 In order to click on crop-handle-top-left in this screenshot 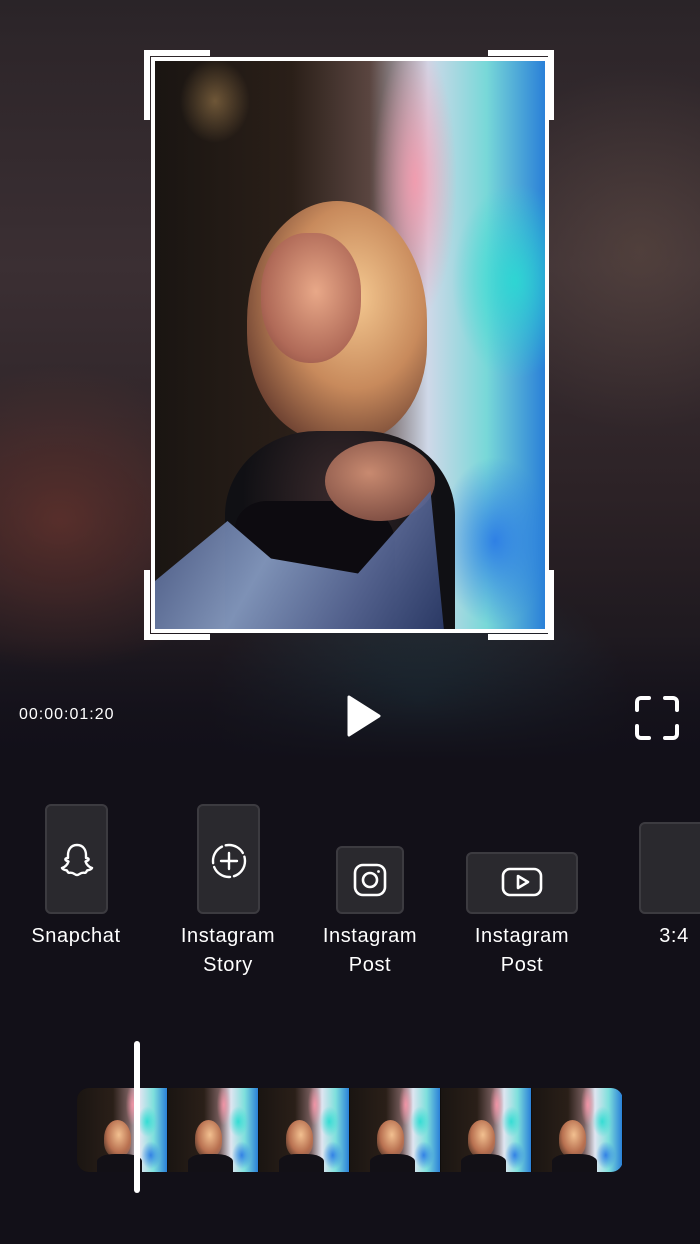, I will do `click(177, 85)`.